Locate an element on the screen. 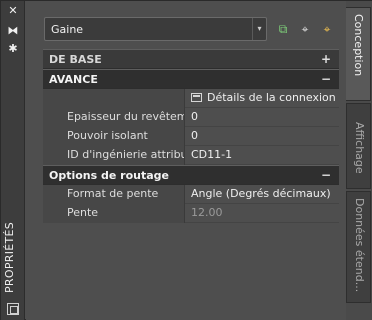 This screenshot has height=320, width=372. expand-icon: + is located at coordinates (326, 59).